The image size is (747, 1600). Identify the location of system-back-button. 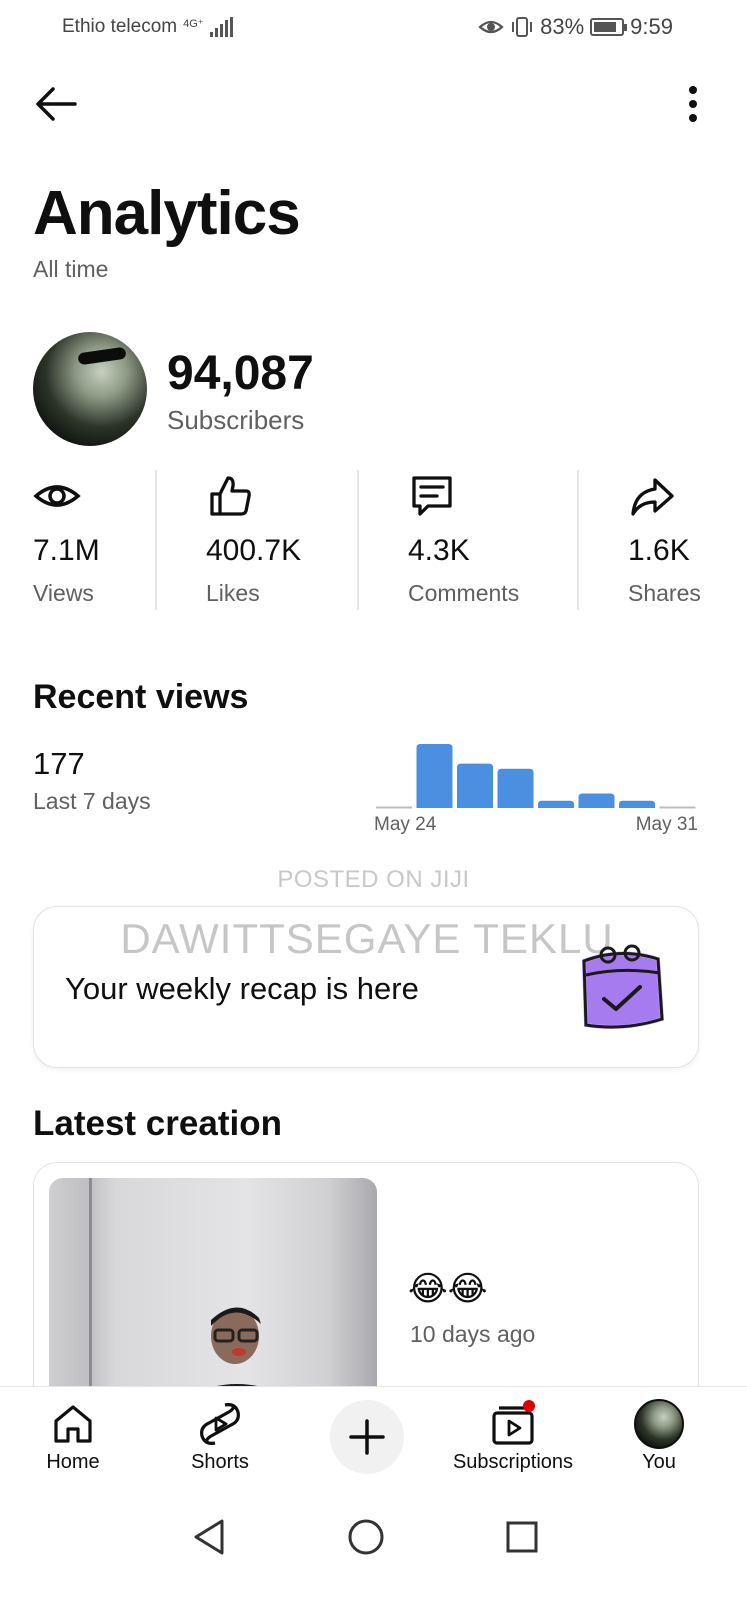
(209, 1537).